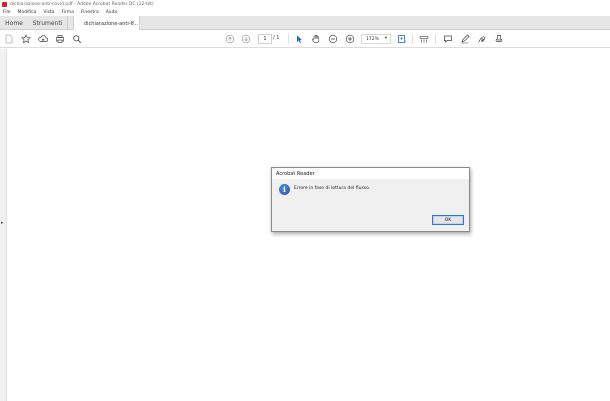 This screenshot has height=401, width=610. I want to click on search-icon, so click(77, 39).